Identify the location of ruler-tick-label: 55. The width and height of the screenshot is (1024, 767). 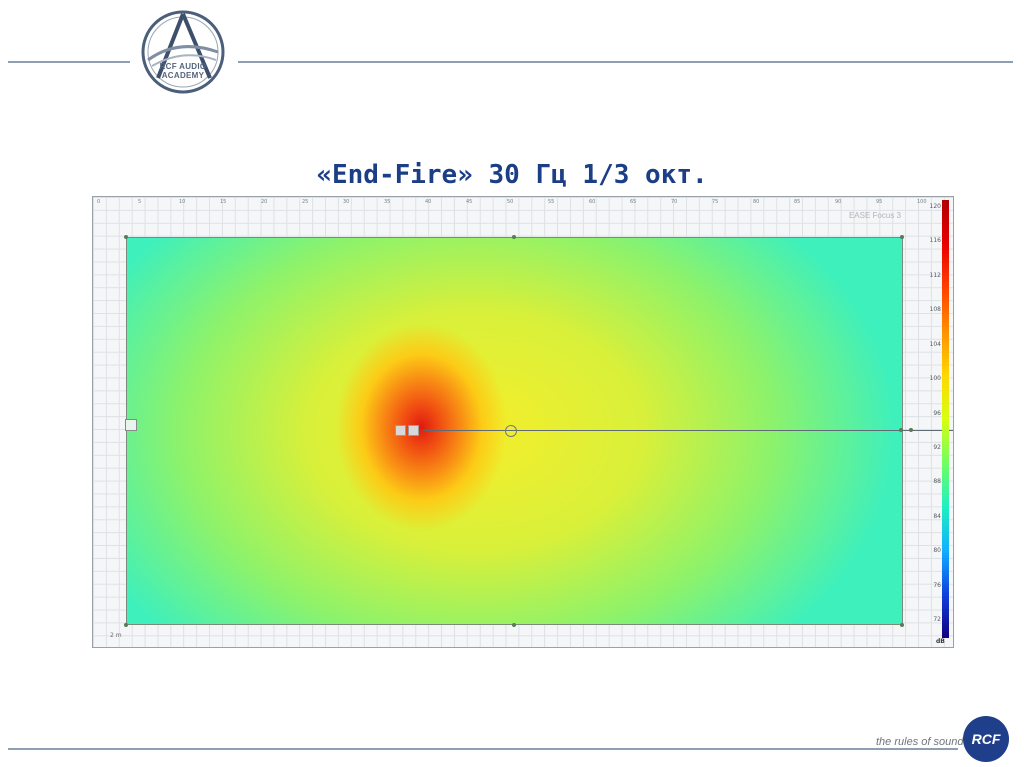
(551, 202).